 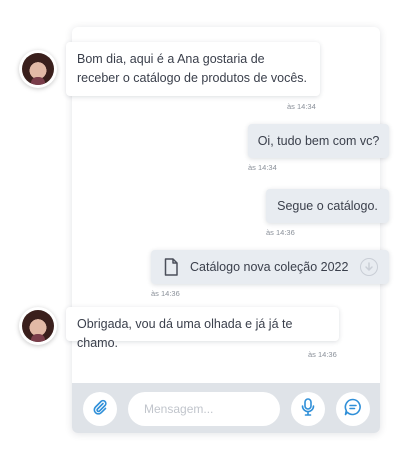 I want to click on microphone-icon, so click(x=308, y=409).